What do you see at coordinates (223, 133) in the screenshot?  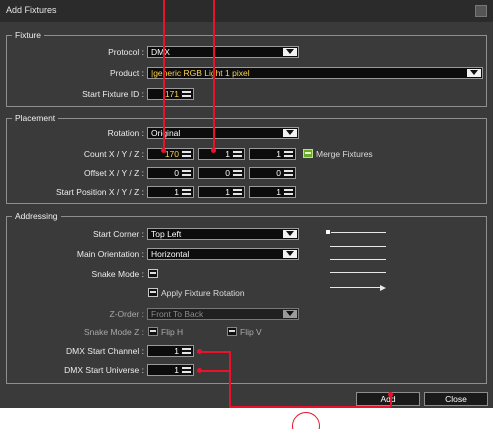 I see `rotation-dropdown: Original` at bounding box center [223, 133].